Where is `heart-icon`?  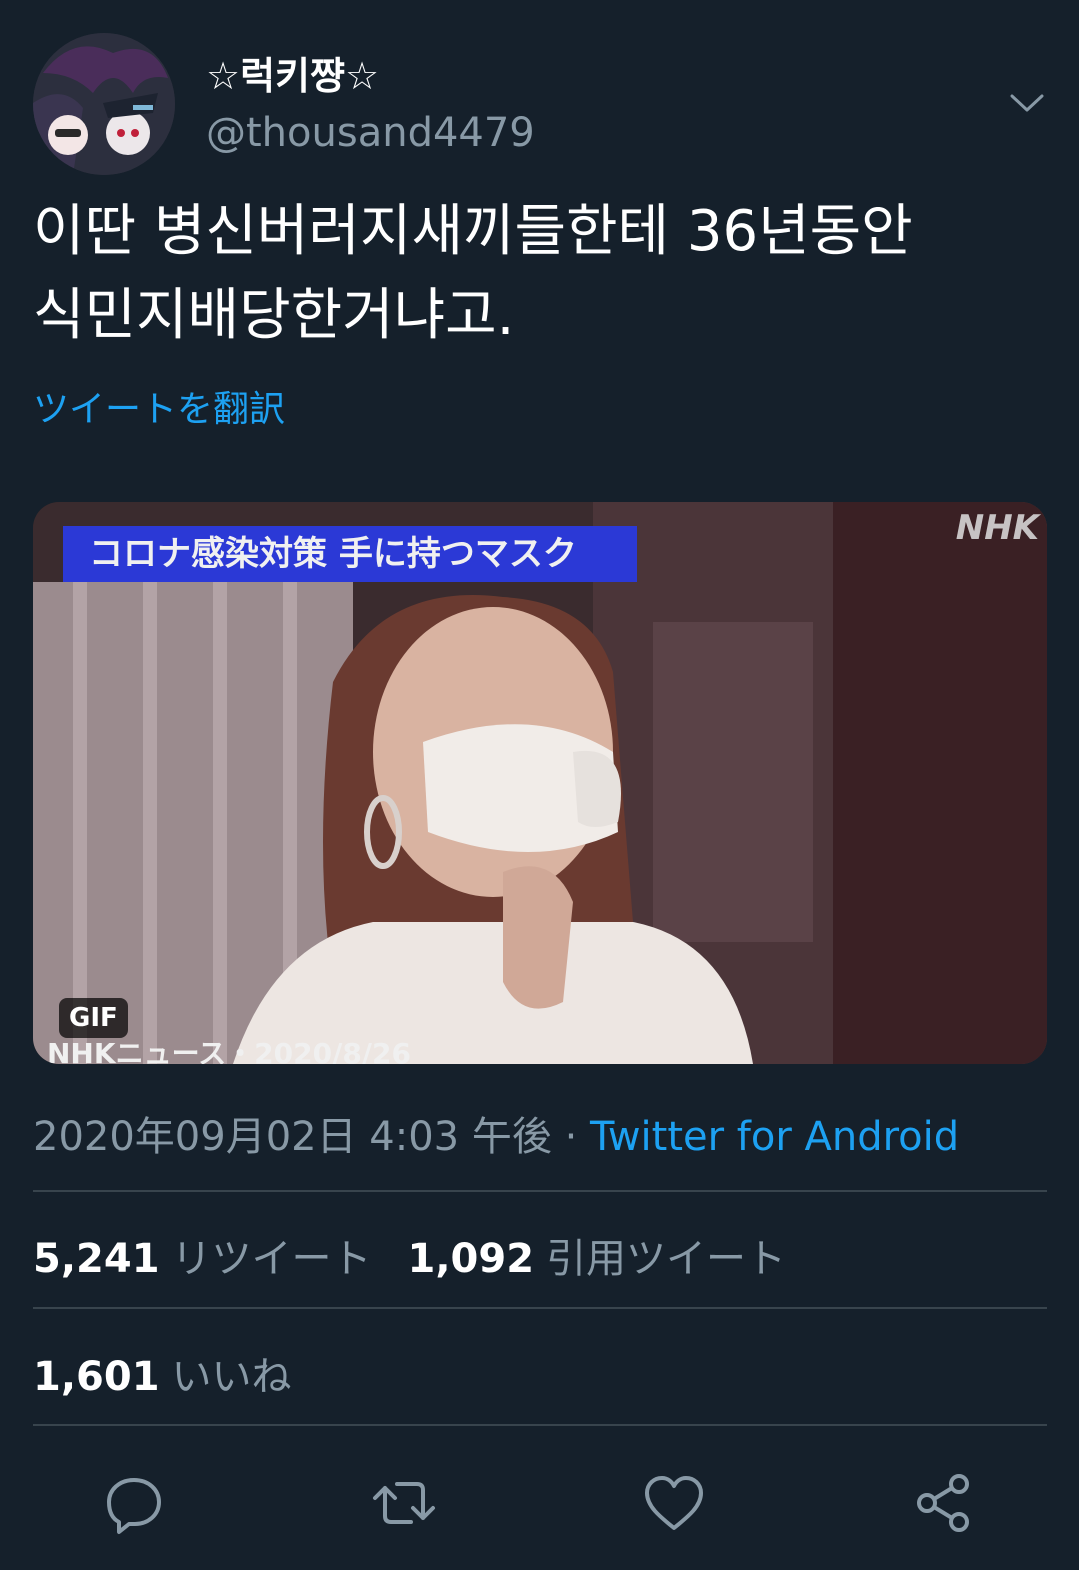 heart-icon is located at coordinates (674, 1503).